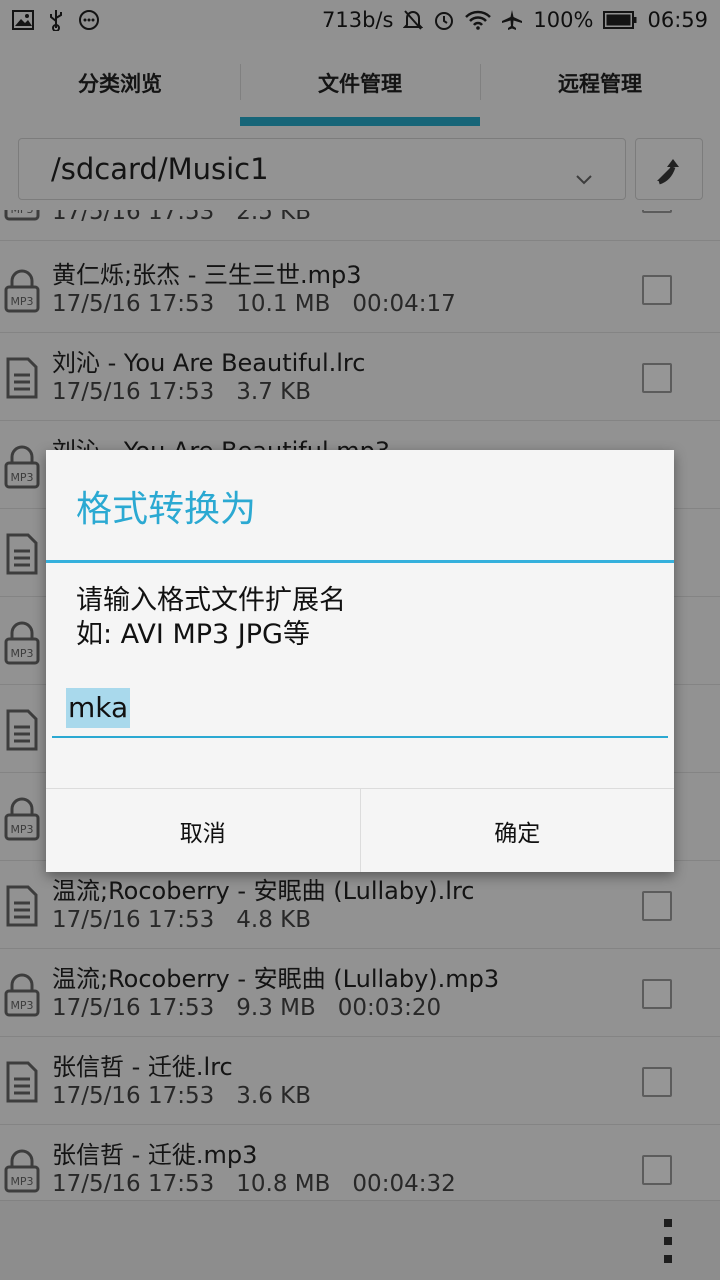 The width and height of the screenshot is (720, 1280). What do you see at coordinates (211, 618) in the screenshot?
I see `dialog-message: 请输入格式文件扩展名 如: AVI MP3 JPG等` at bounding box center [211, 618].